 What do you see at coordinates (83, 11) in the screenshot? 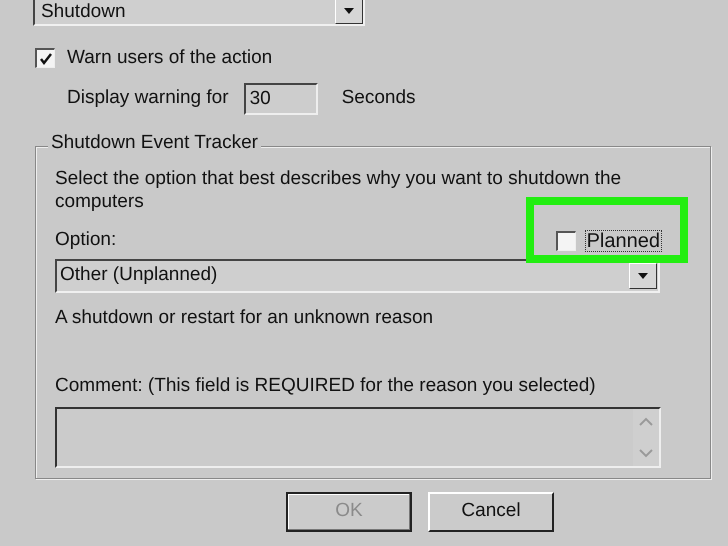
I see `dropdown-value: Shutdown` at bounding box center [83, 11].